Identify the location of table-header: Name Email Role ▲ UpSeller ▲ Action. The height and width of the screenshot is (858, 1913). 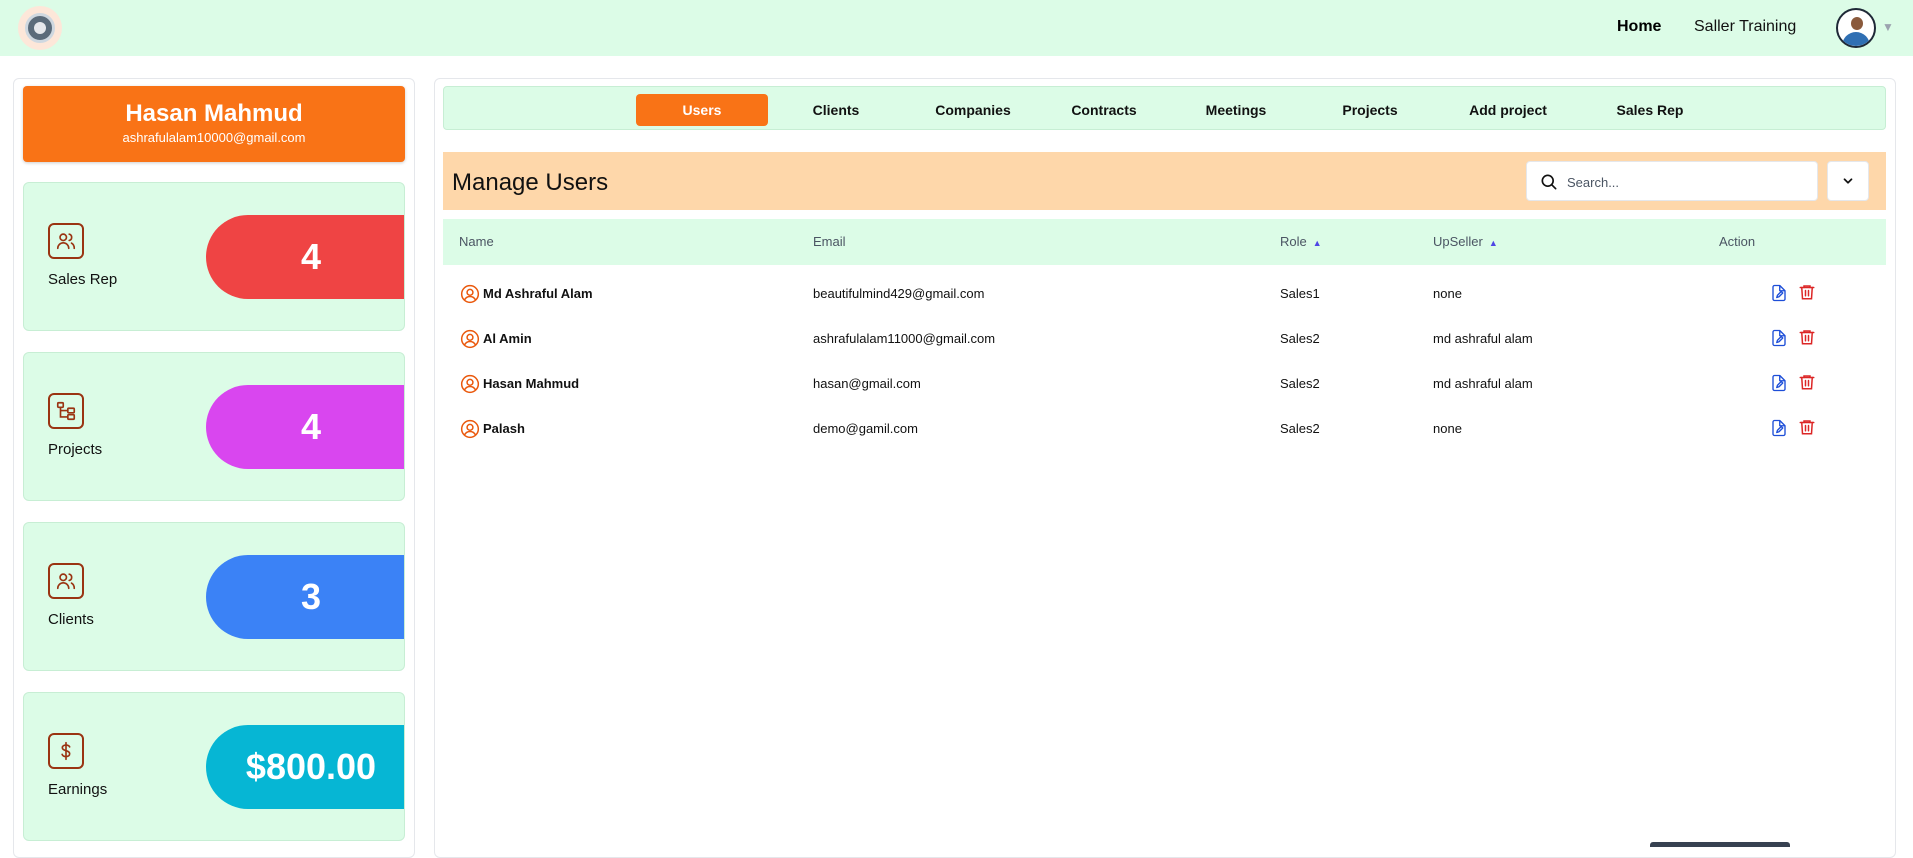
(1164, 242).